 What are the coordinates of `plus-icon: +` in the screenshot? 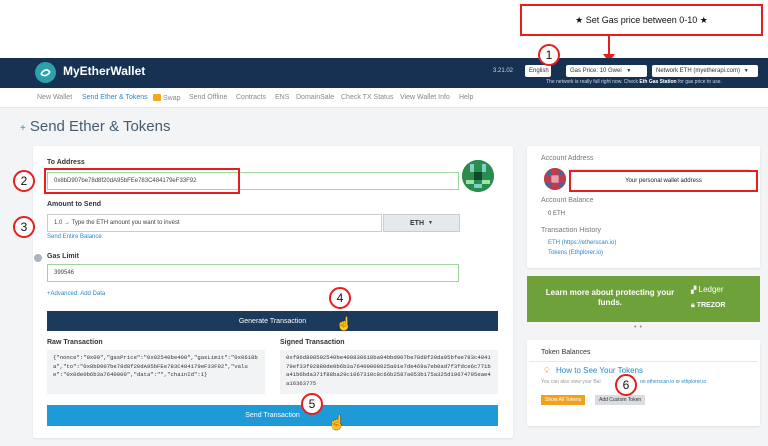 It's located at (23, 128).